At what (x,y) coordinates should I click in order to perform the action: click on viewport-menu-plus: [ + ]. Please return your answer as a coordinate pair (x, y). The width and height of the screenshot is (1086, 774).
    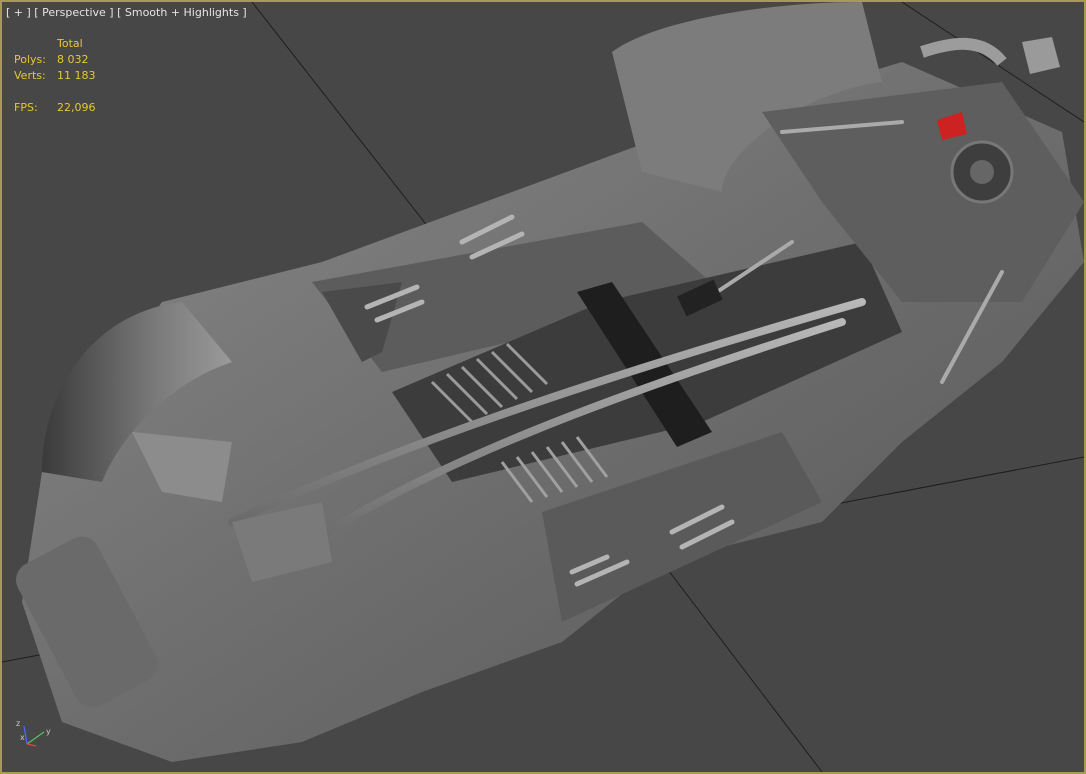
    Looking at the image, I should click on (18, 12).